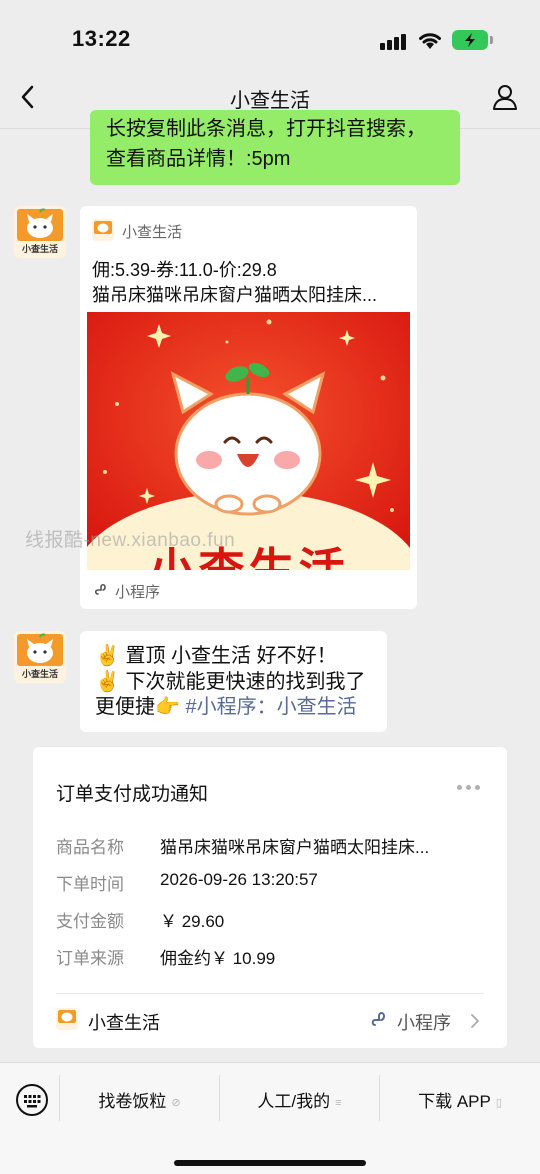 This screenshot has width=540, height=1174. I want to click on menu-item-label: 找卷饭粒, so click(132, 1101).